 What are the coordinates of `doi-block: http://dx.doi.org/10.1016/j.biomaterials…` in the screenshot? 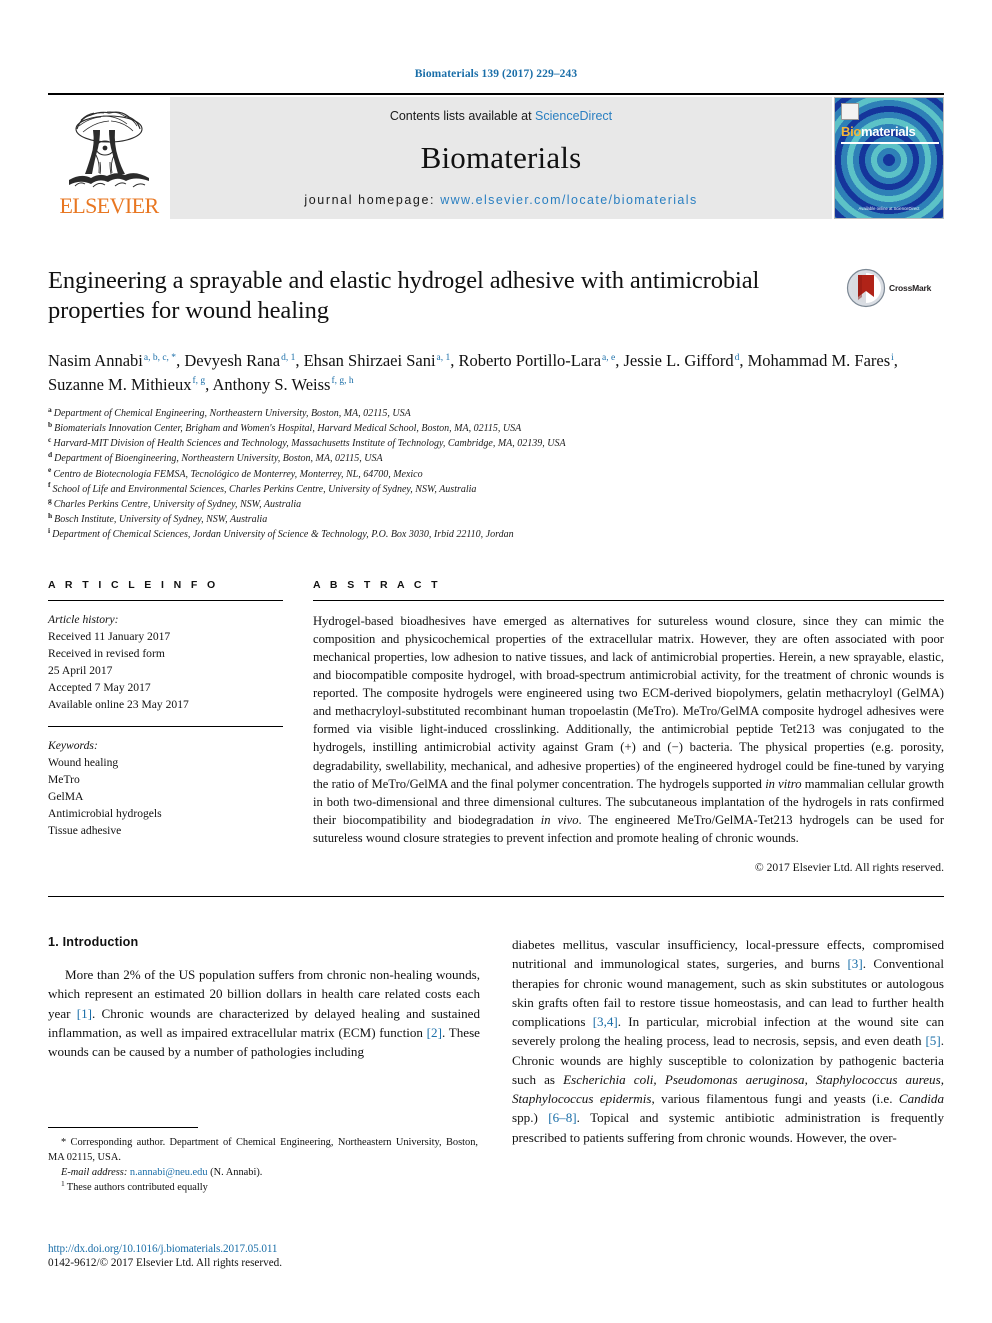 It's located at (268, 1256).